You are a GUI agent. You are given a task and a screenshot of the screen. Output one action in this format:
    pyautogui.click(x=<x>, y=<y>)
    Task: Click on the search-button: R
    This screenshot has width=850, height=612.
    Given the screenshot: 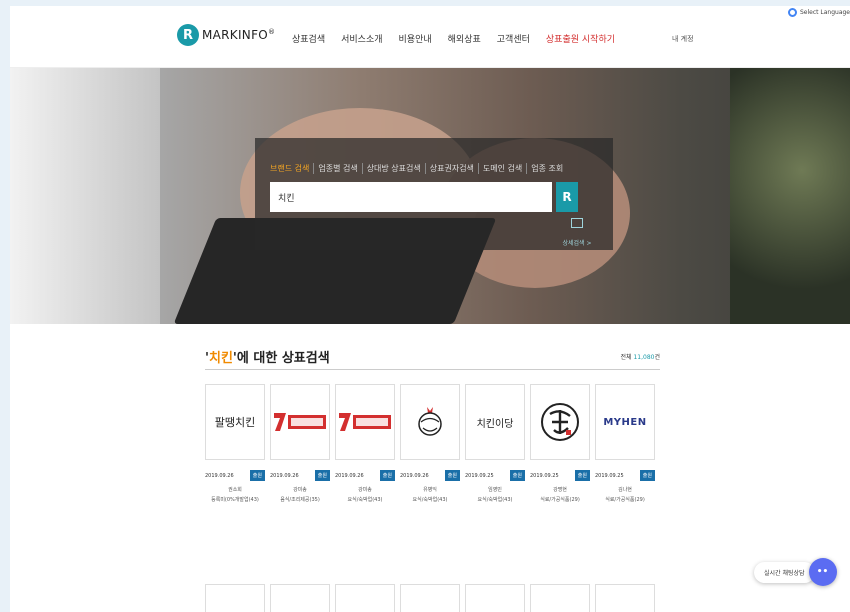 What is the action you would take?
    pyautogui.click(x=567, y=197)
    